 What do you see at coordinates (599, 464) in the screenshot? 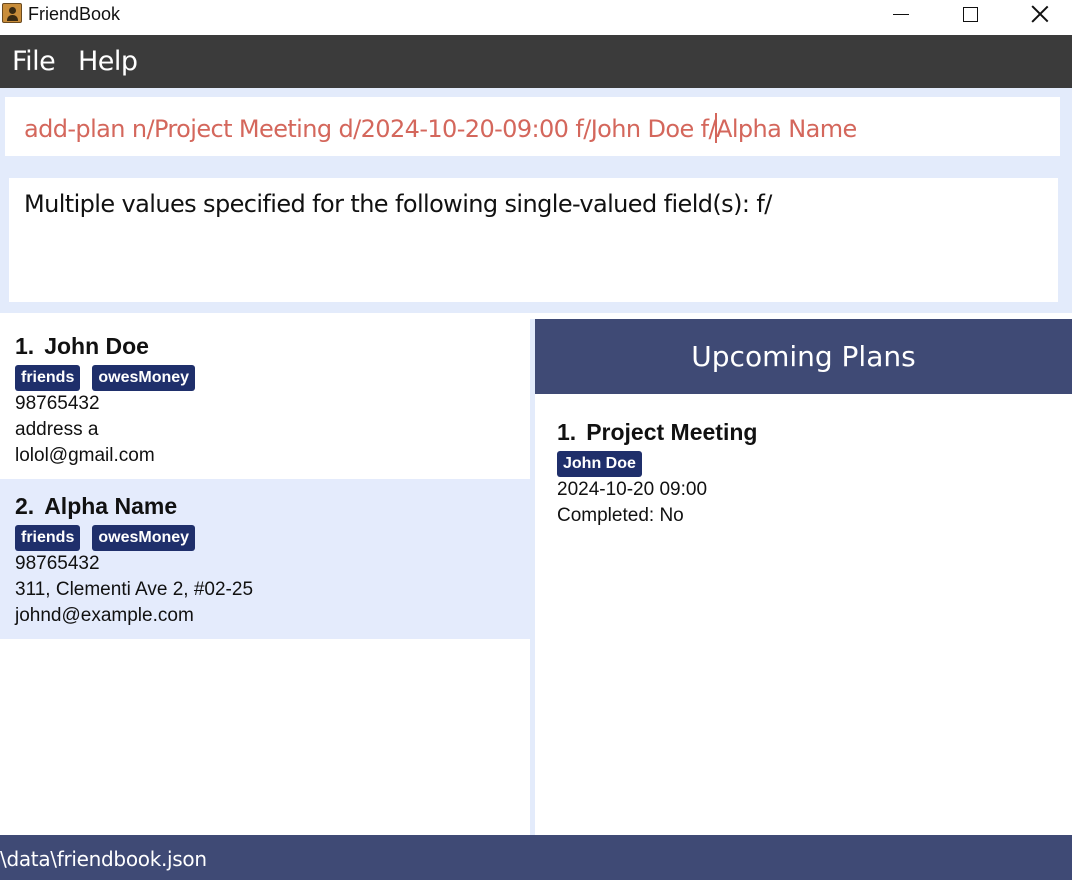
I see `plan-friend-badge: John Doe` at bounding box center [599, 464].